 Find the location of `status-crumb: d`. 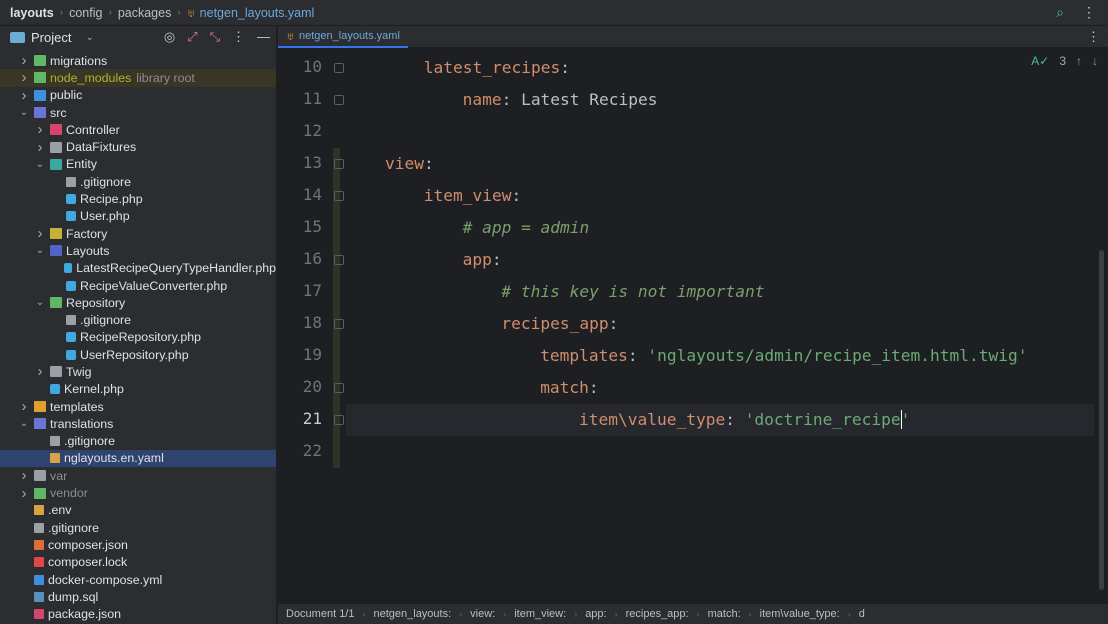

status-crumb: d is located at coordinates (862, 614).